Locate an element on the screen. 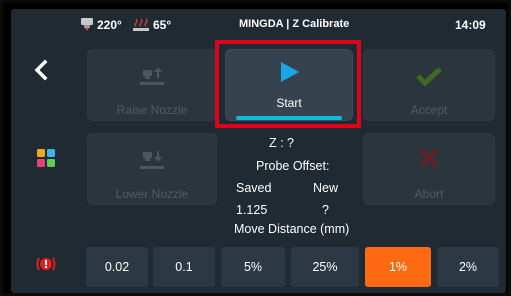 The image size is (511, 296). heated-bed-icon is located at coordinates (141, 24).